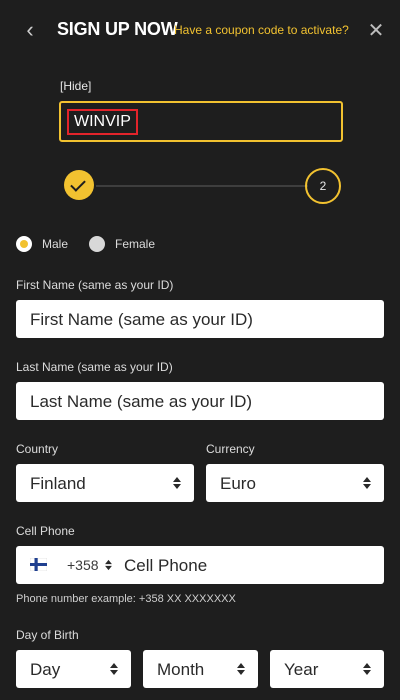 This screenshot has width=400, height=700. Describe the element at coordinates (238, 483) in the screenshot. I see `currency-value: Euro` at that location.